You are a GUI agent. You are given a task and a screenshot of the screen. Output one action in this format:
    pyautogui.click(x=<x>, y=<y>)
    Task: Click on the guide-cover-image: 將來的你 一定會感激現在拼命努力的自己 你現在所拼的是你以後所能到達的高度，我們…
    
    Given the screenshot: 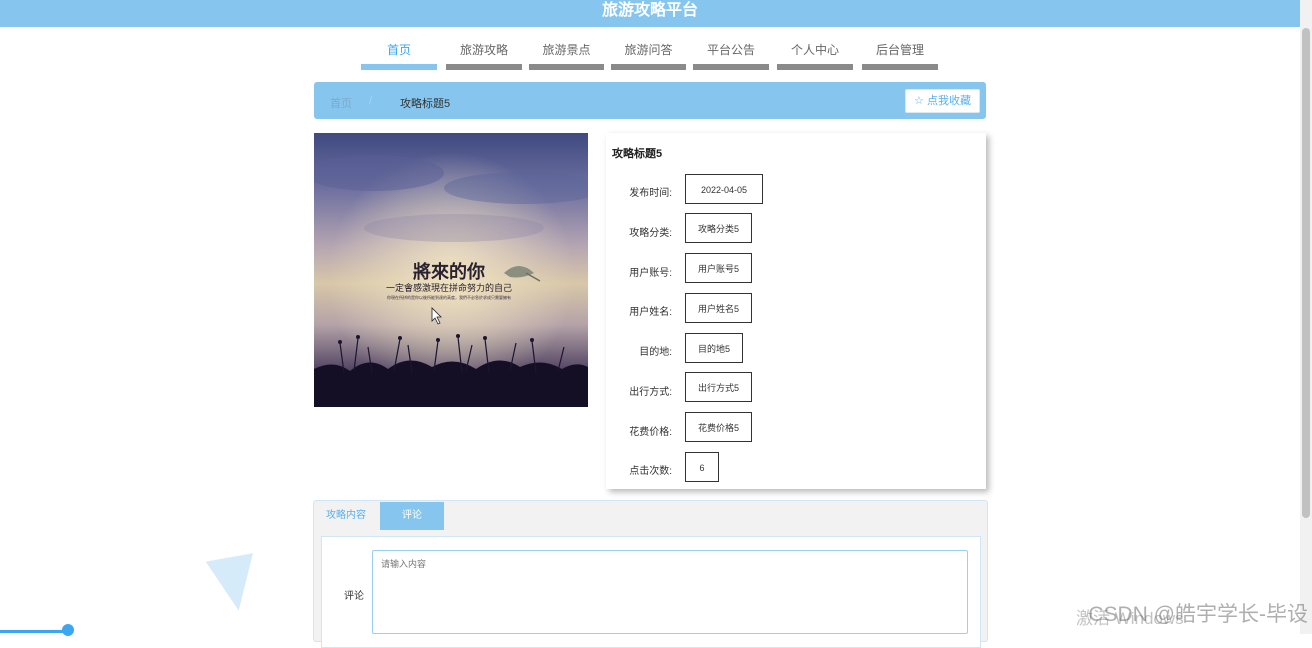 What is the action you would take?
    pyautogui.click(x=451, y=270)
    